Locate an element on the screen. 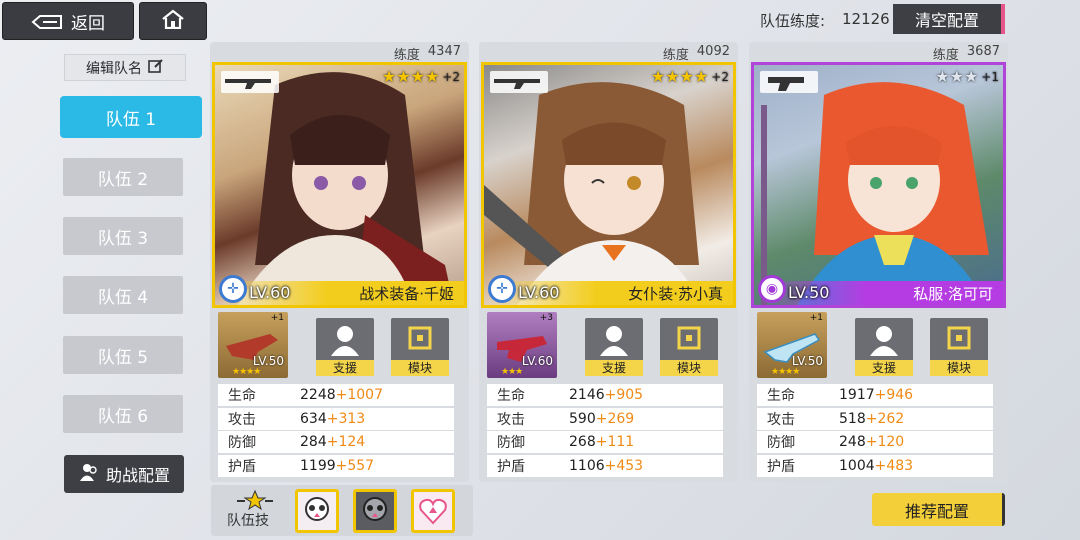 The width and height of the screenshot is (1080, 540). stat-row: 防御 268 +111 is located at coordinates (605, 442).